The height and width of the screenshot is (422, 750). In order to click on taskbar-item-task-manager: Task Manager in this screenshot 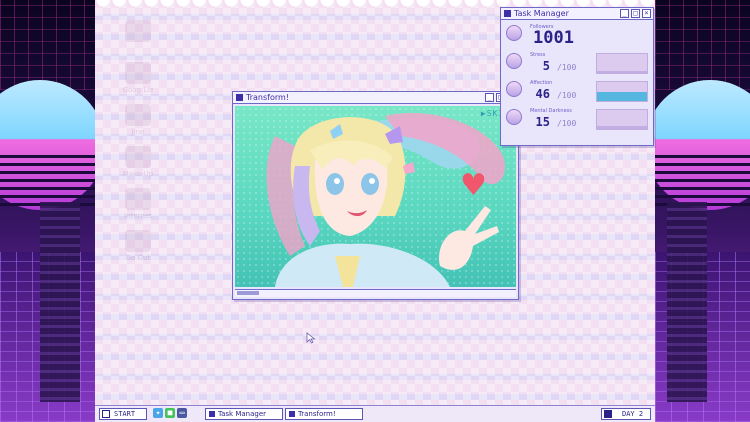, I will do `click(244, 414)`.